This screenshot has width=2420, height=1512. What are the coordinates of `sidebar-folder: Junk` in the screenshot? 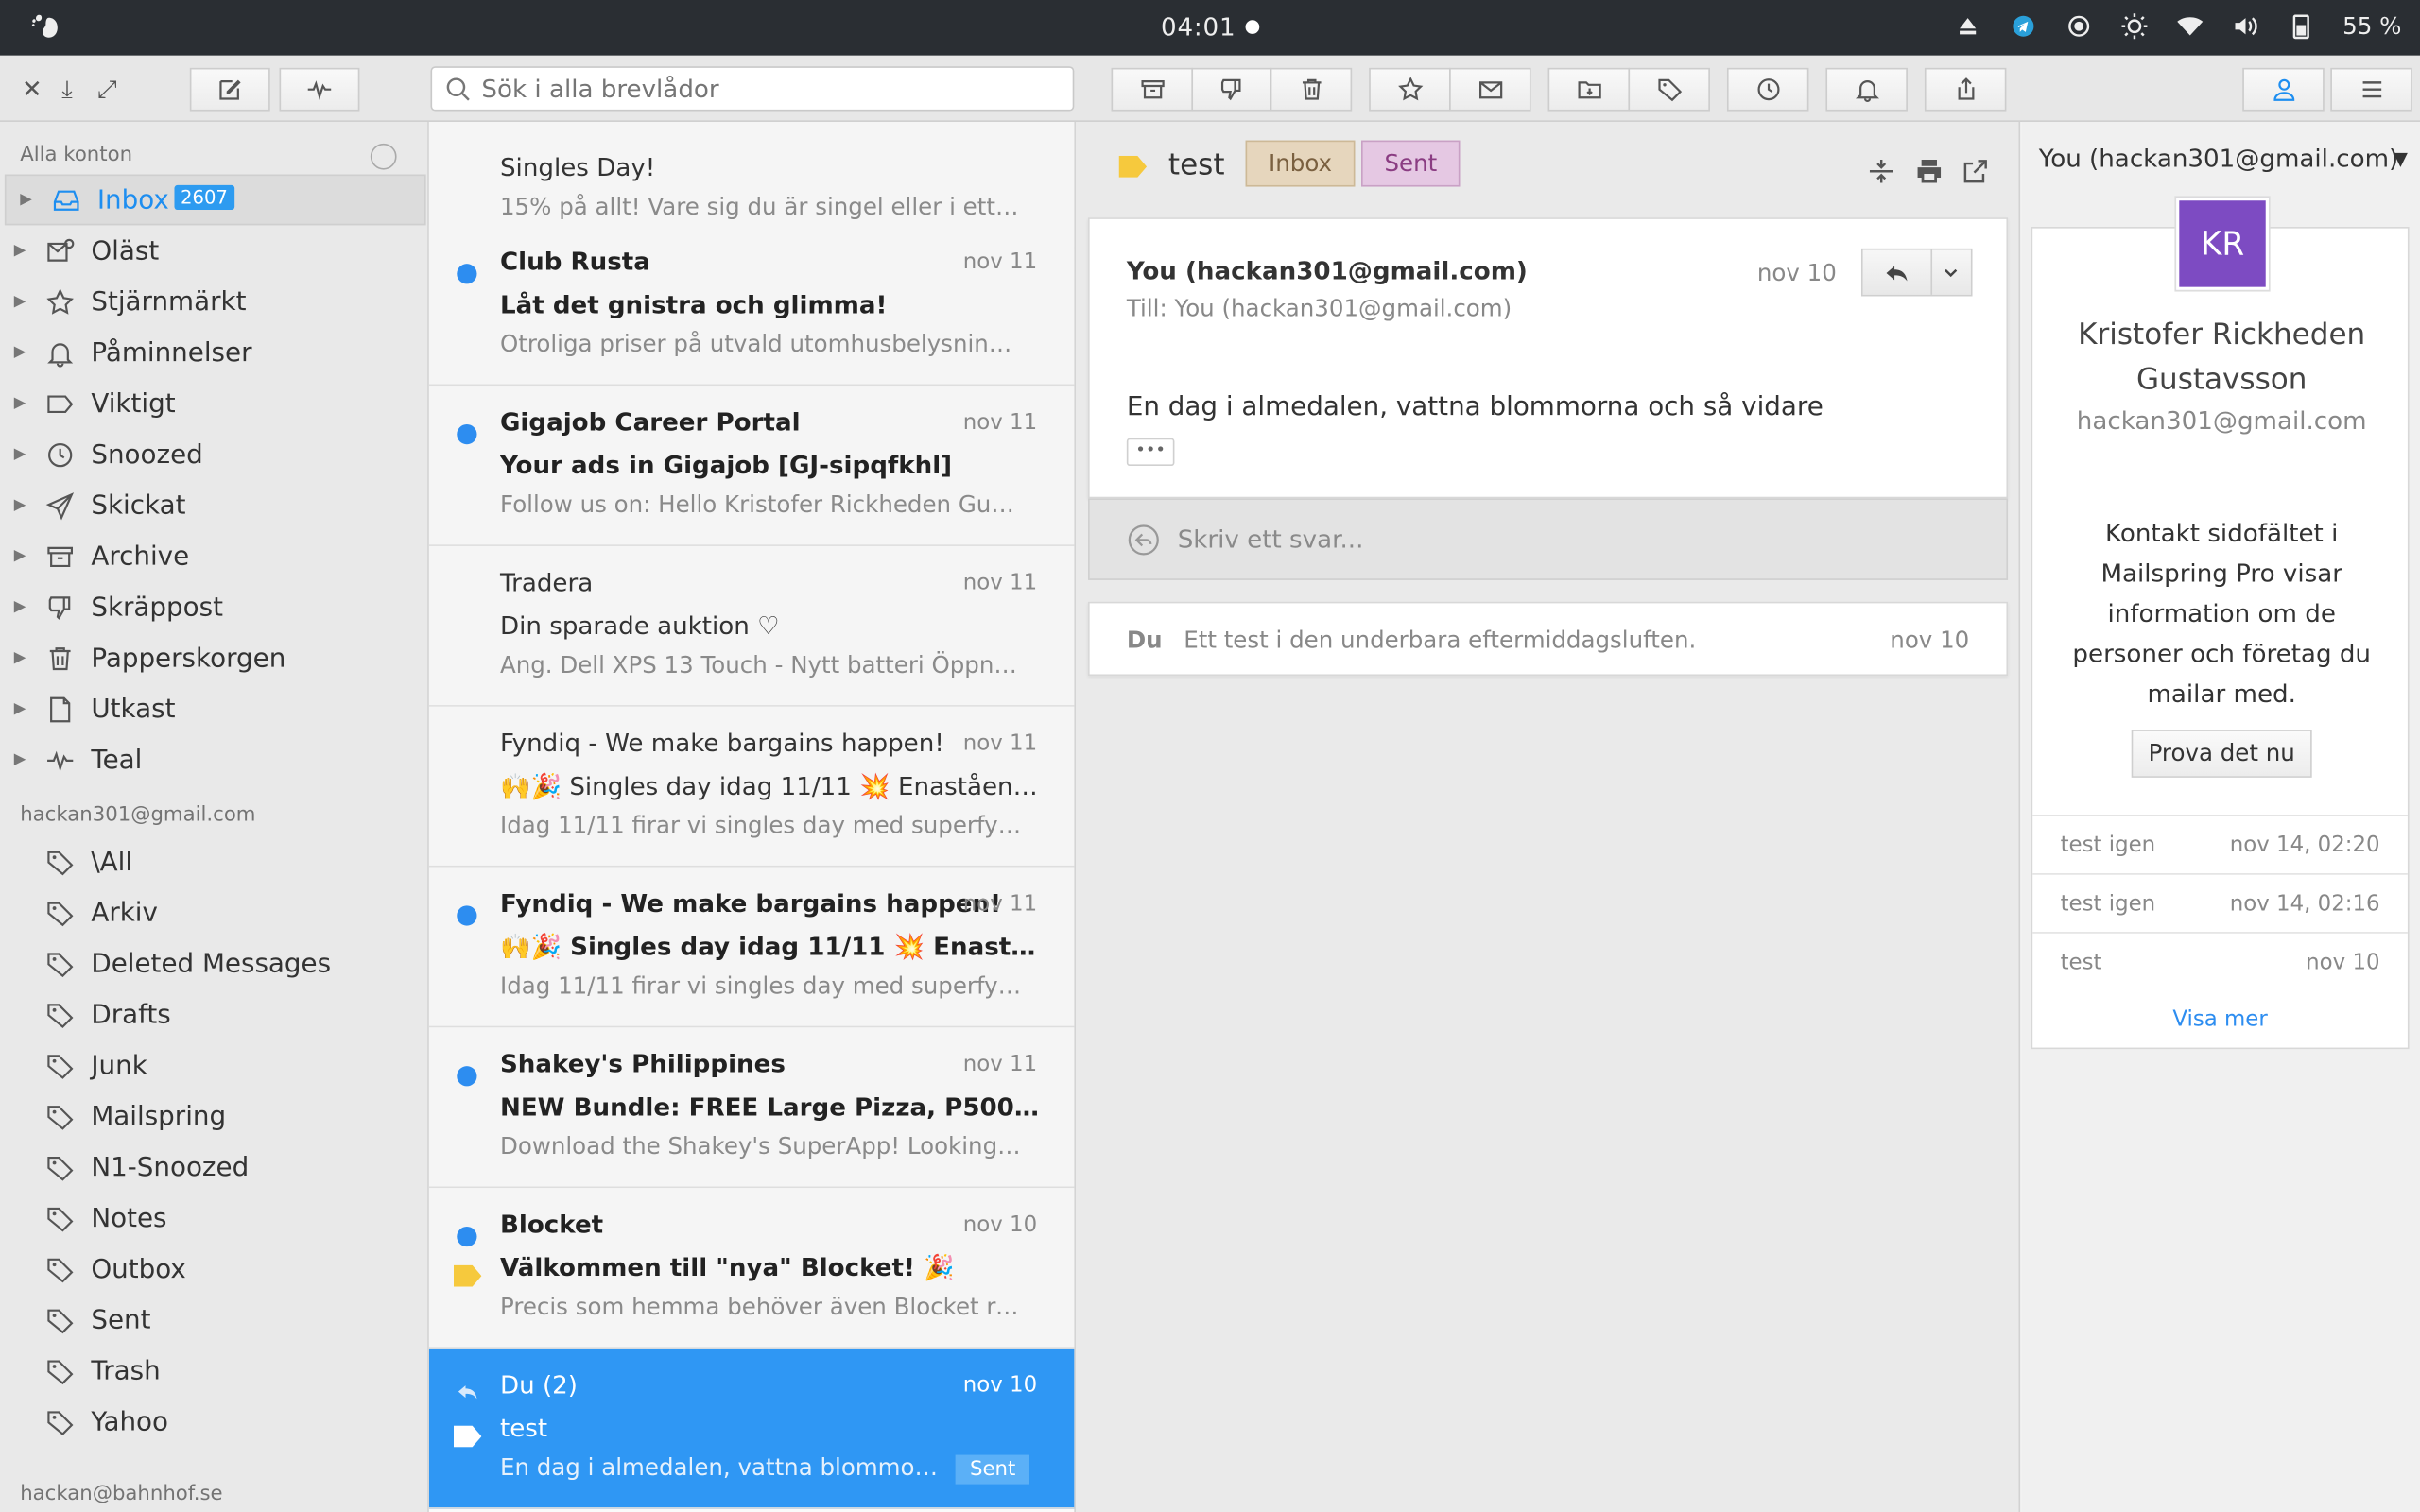 It's located at (213, 1065).